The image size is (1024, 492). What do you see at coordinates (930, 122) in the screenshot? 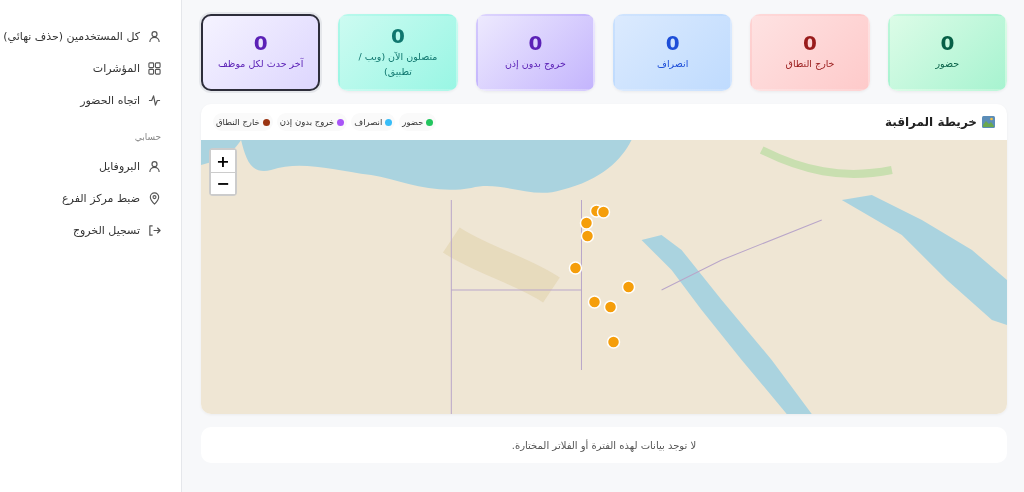
I see `map-title: خريطة المراقبة` at bounding box center [930, 122].